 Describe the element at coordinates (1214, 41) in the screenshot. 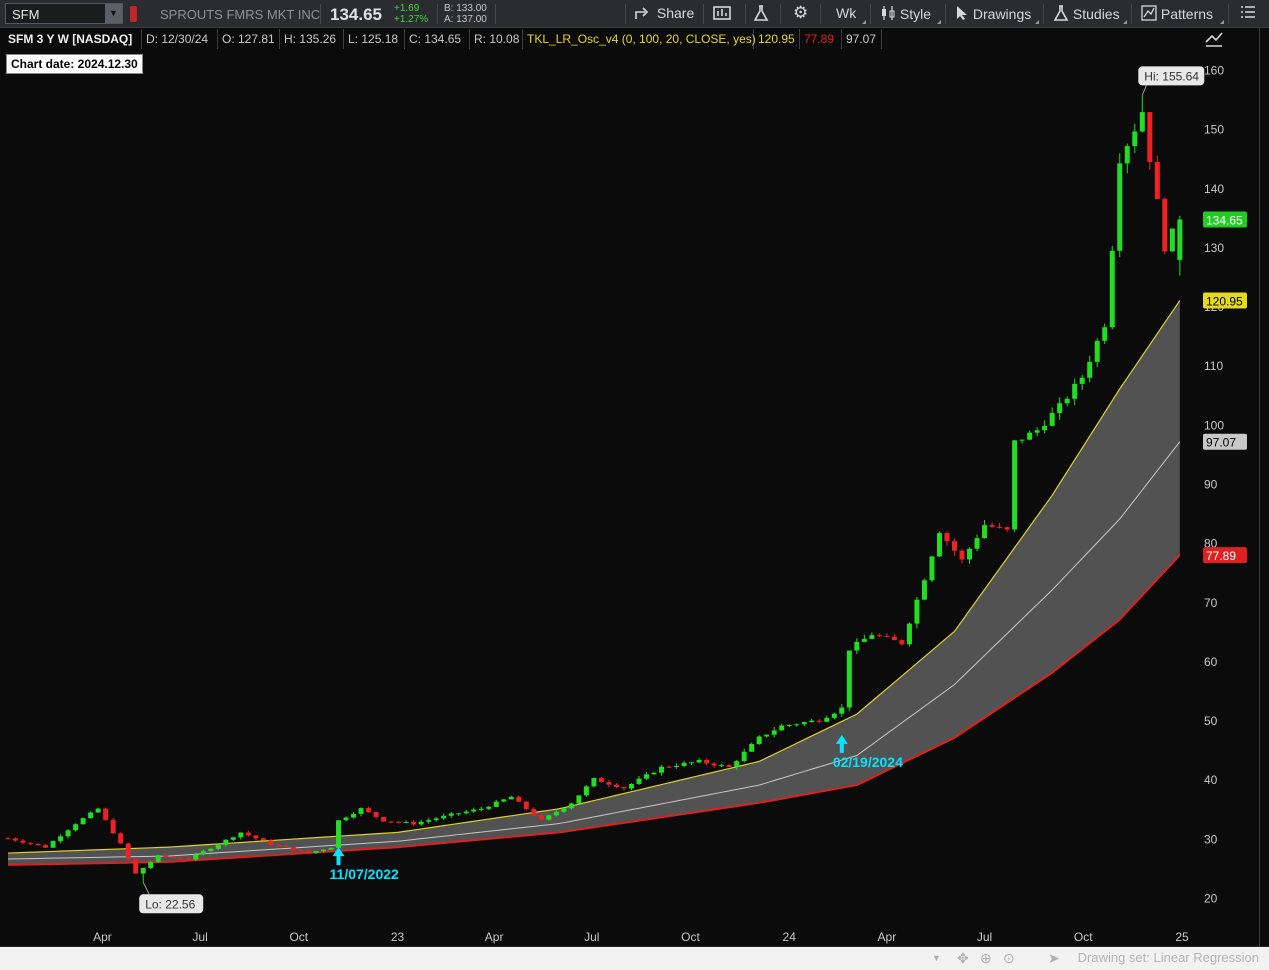

I see `scale-toggle-icon` at that location.